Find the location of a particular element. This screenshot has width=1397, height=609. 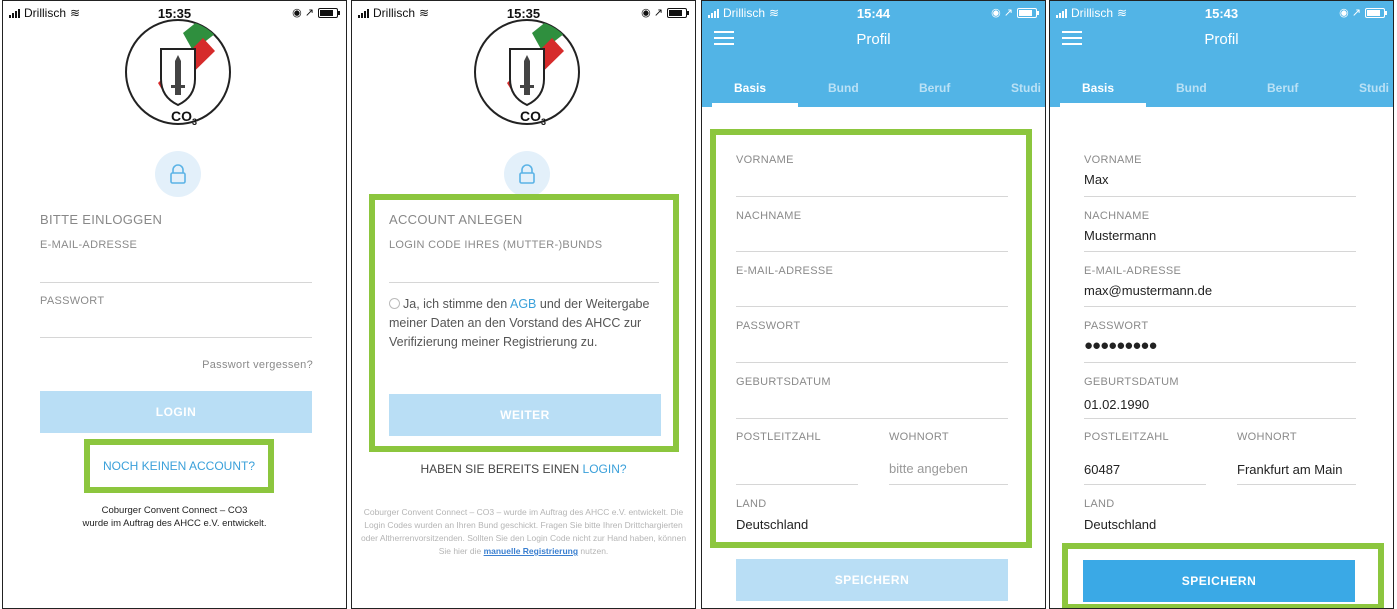

have-account-text: HABEN SIE BEREITS EINEN LOGIN? is located at coordinates (523, 469).